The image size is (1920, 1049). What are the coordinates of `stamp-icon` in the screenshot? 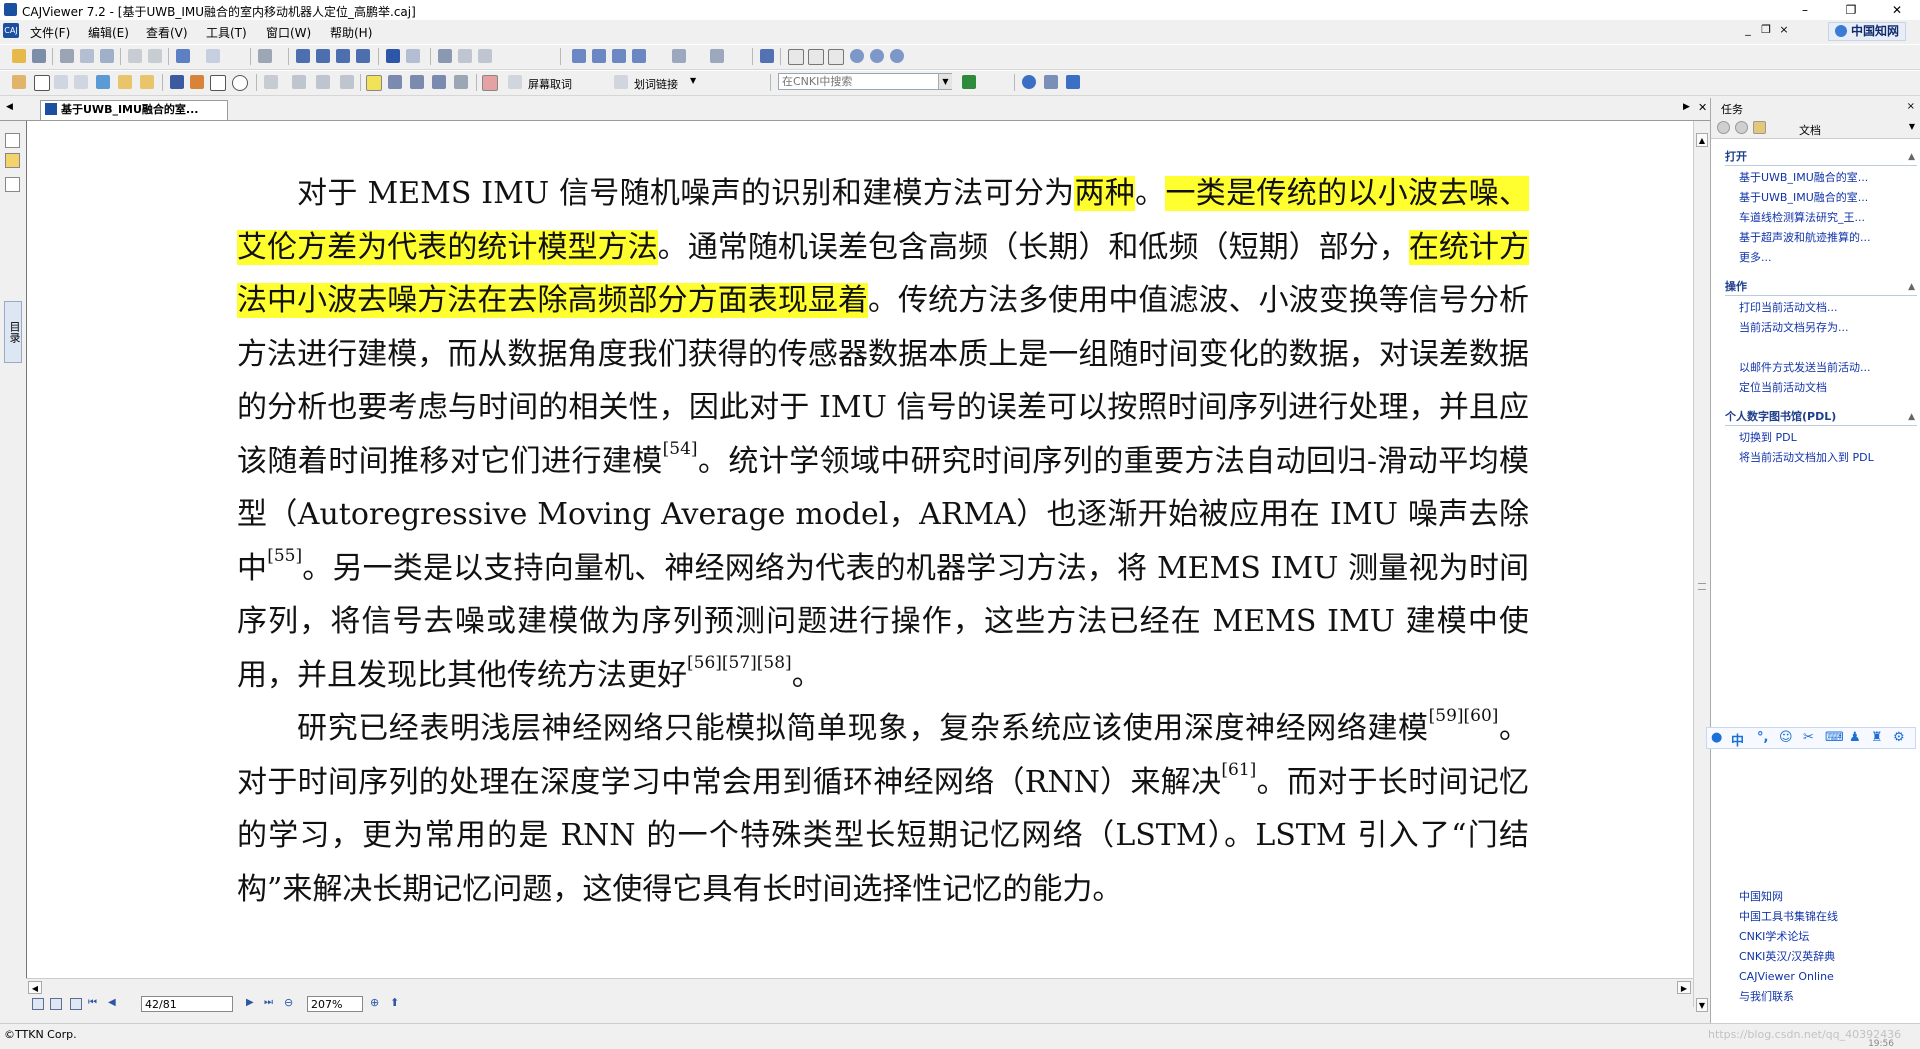 It's located at (461, 82).